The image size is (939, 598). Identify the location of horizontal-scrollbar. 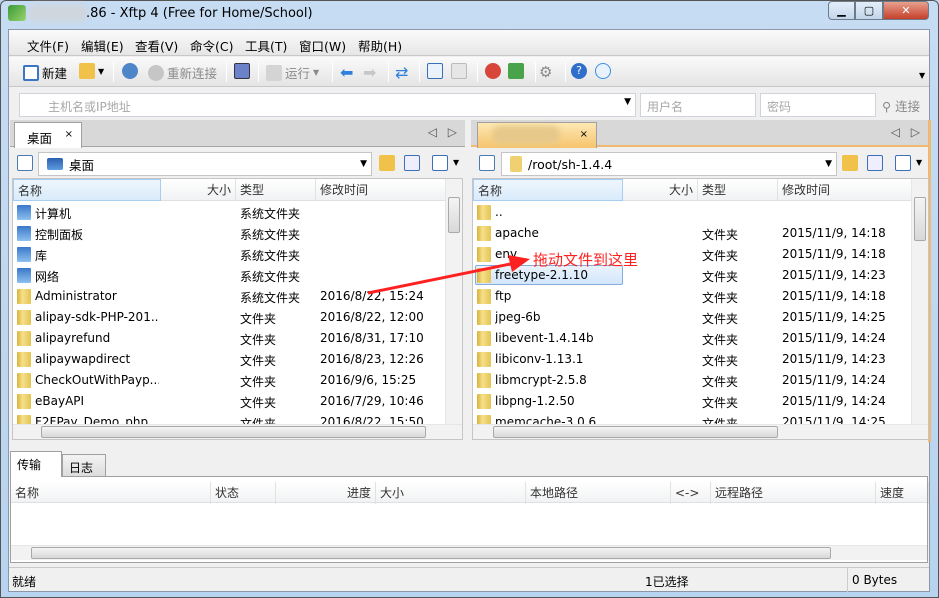
(469, 552).